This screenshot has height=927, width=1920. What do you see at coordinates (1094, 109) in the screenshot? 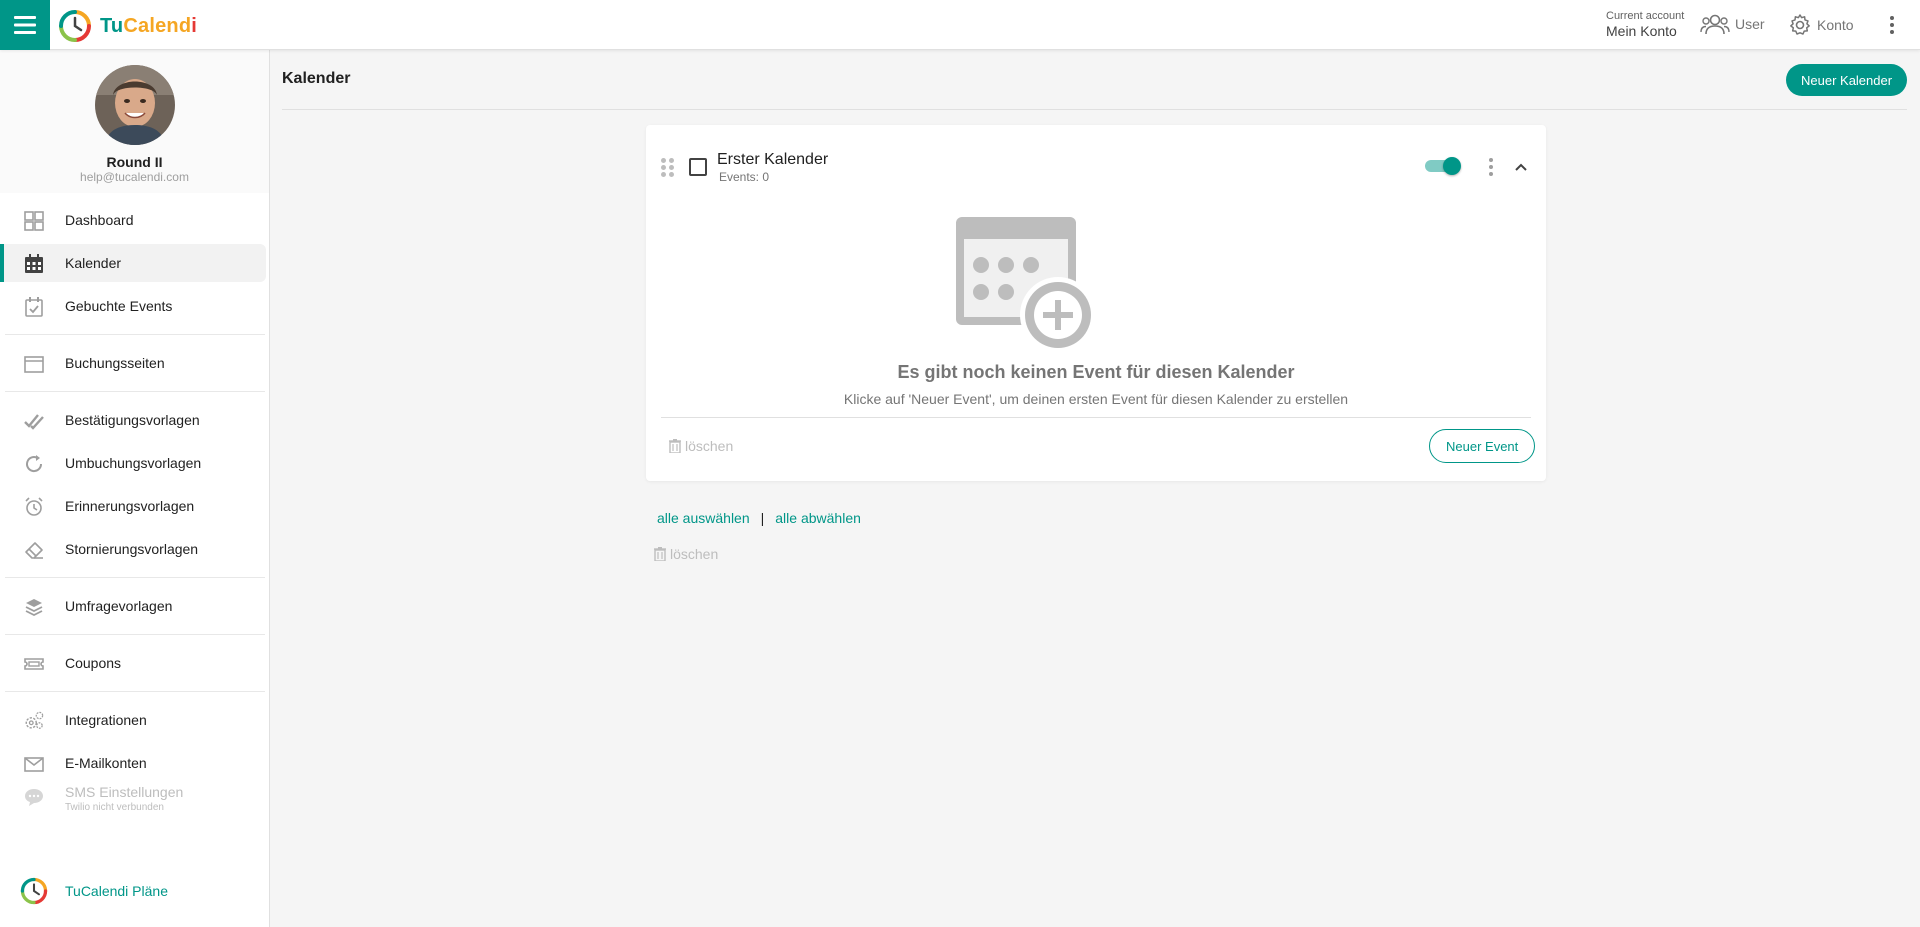
I see `title-divider` at bounding box center [1094, 109].